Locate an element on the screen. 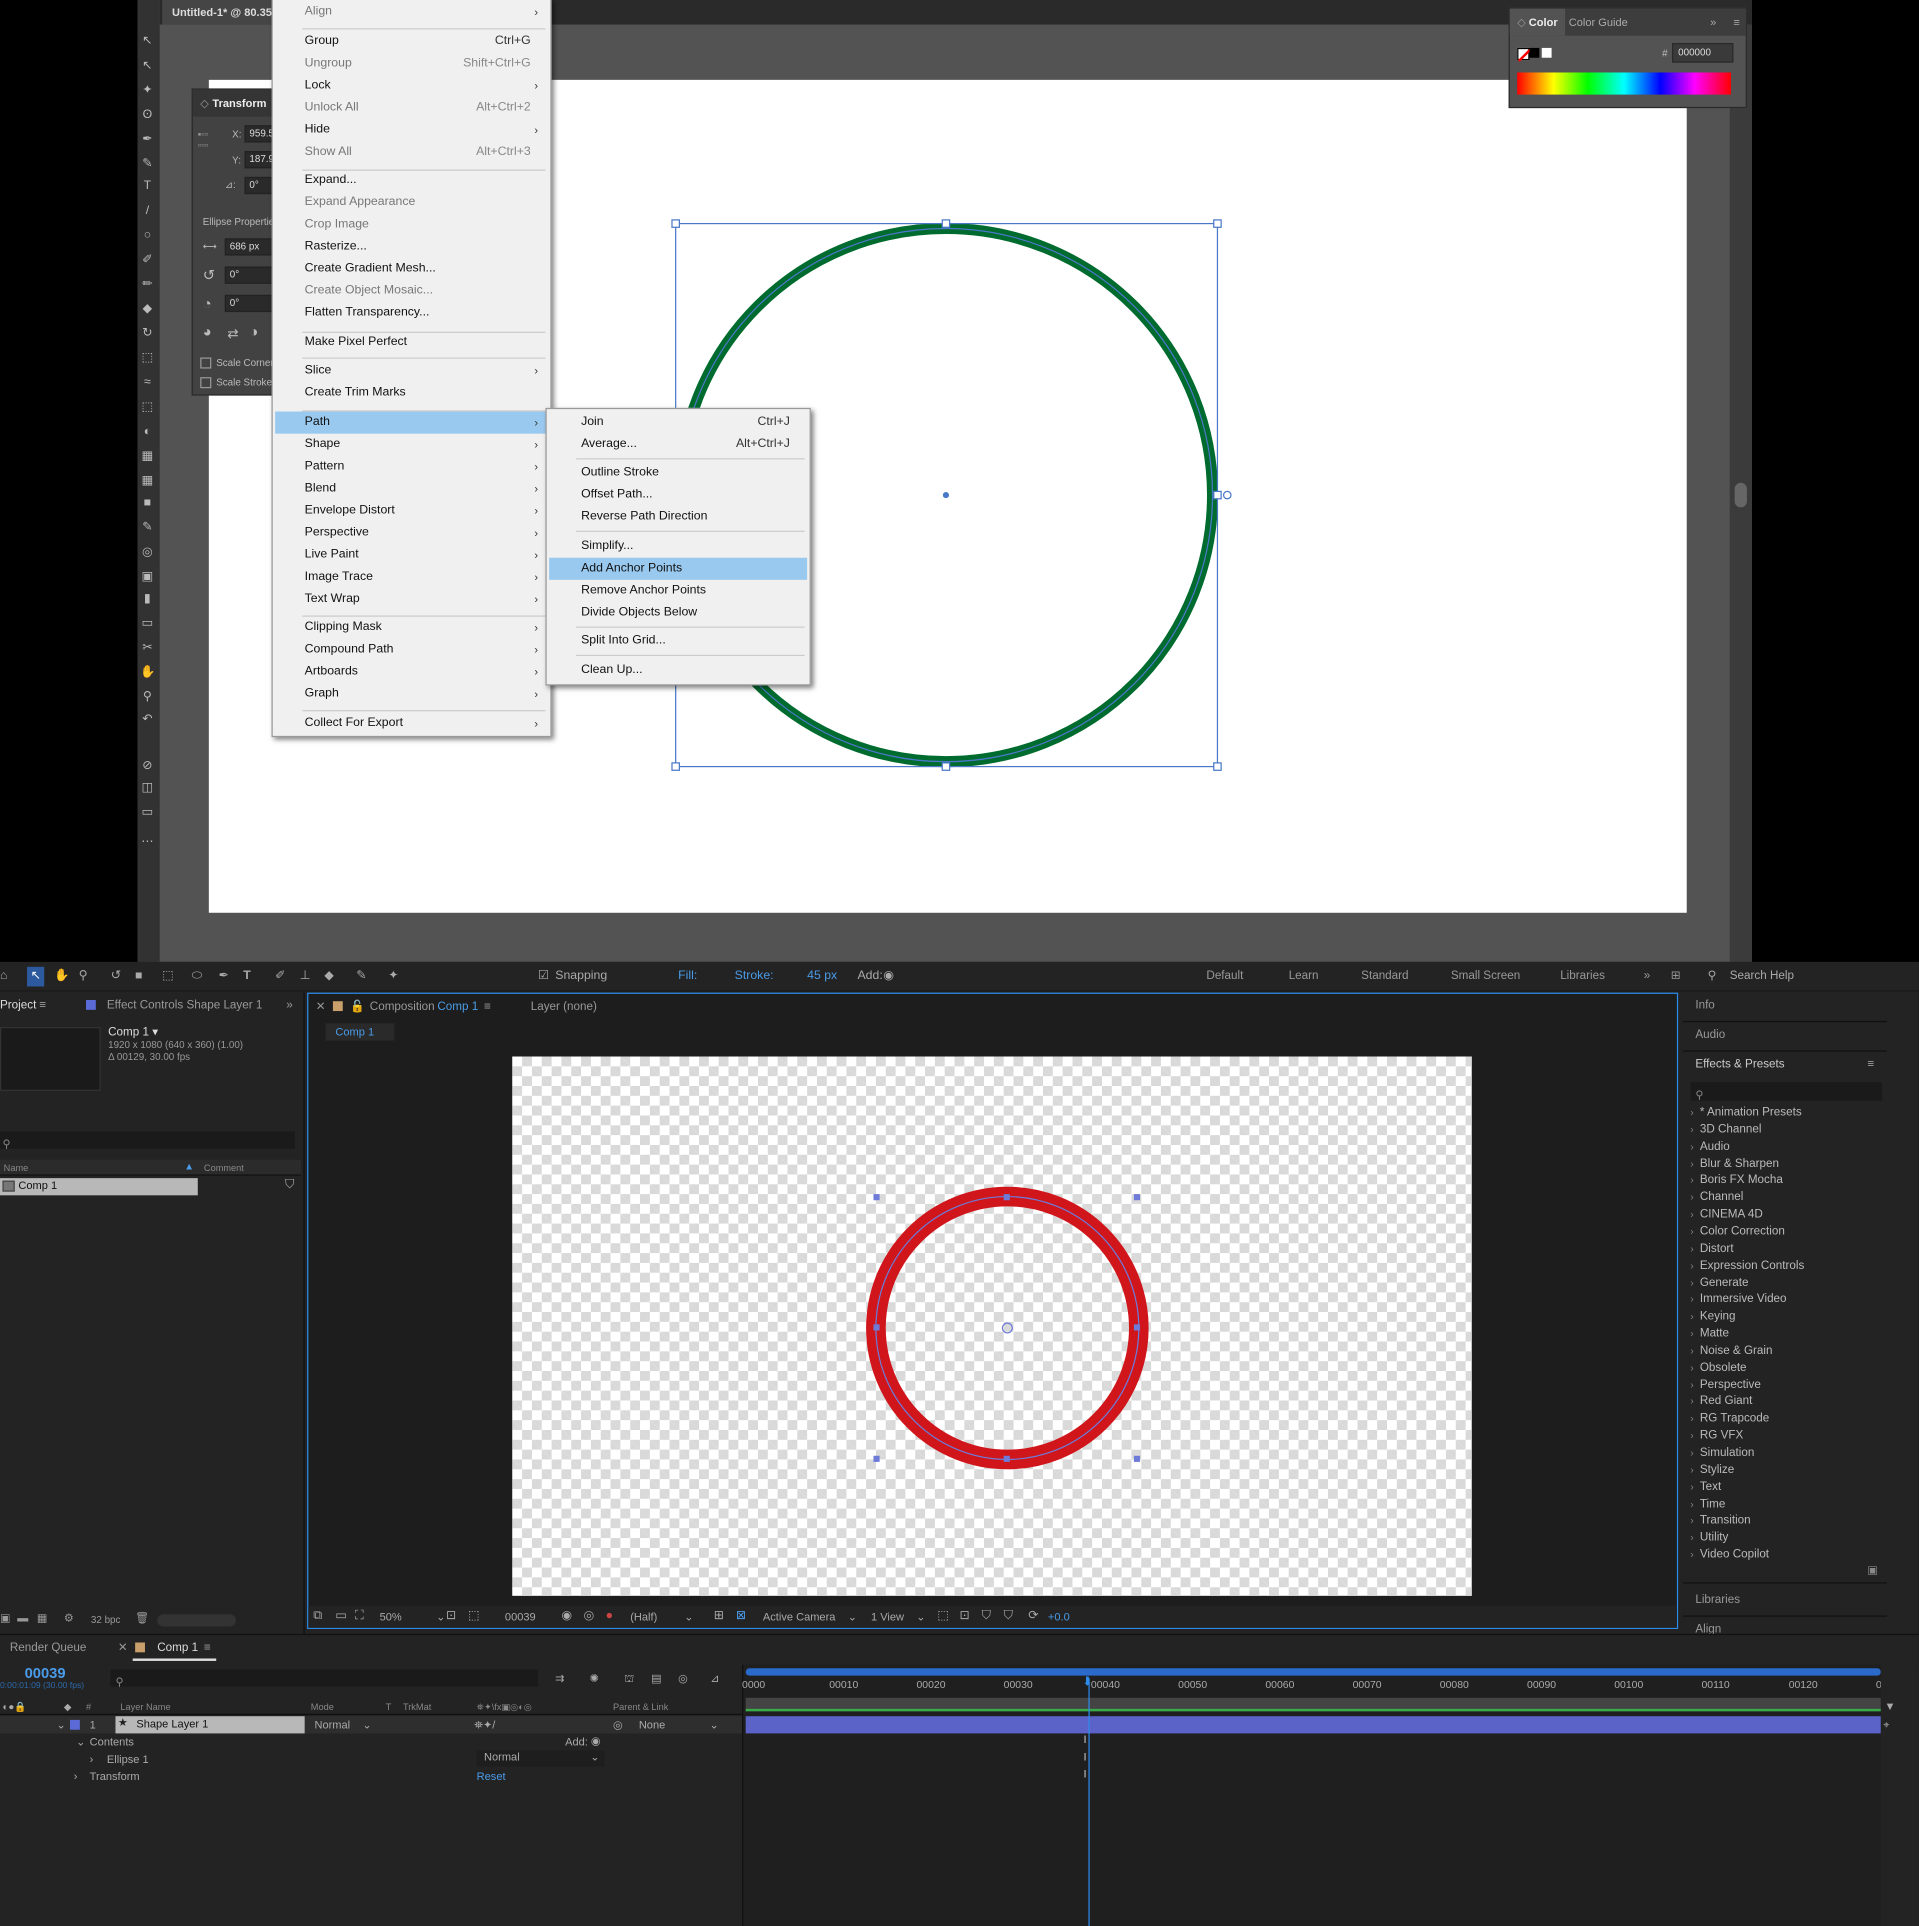 The height and width of the screenshot is (1926, 1919). label-column-icon: ◆ is located at coordinates (67, 1707).